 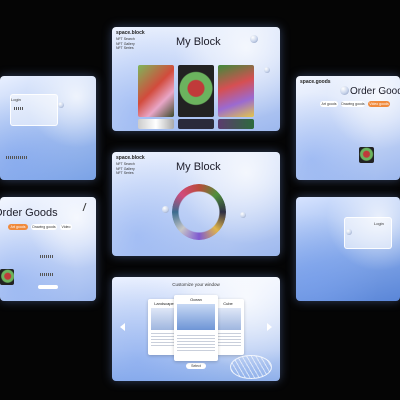 I want to click on add-to-cart-button, so click(x=48, y=287).